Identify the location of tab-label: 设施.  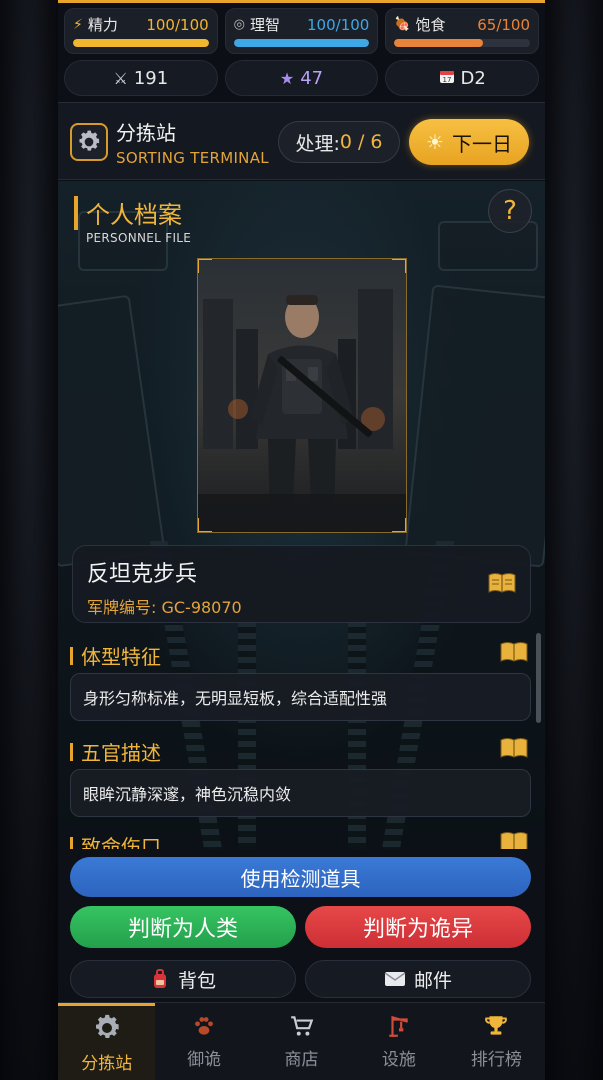
(398, 1060).